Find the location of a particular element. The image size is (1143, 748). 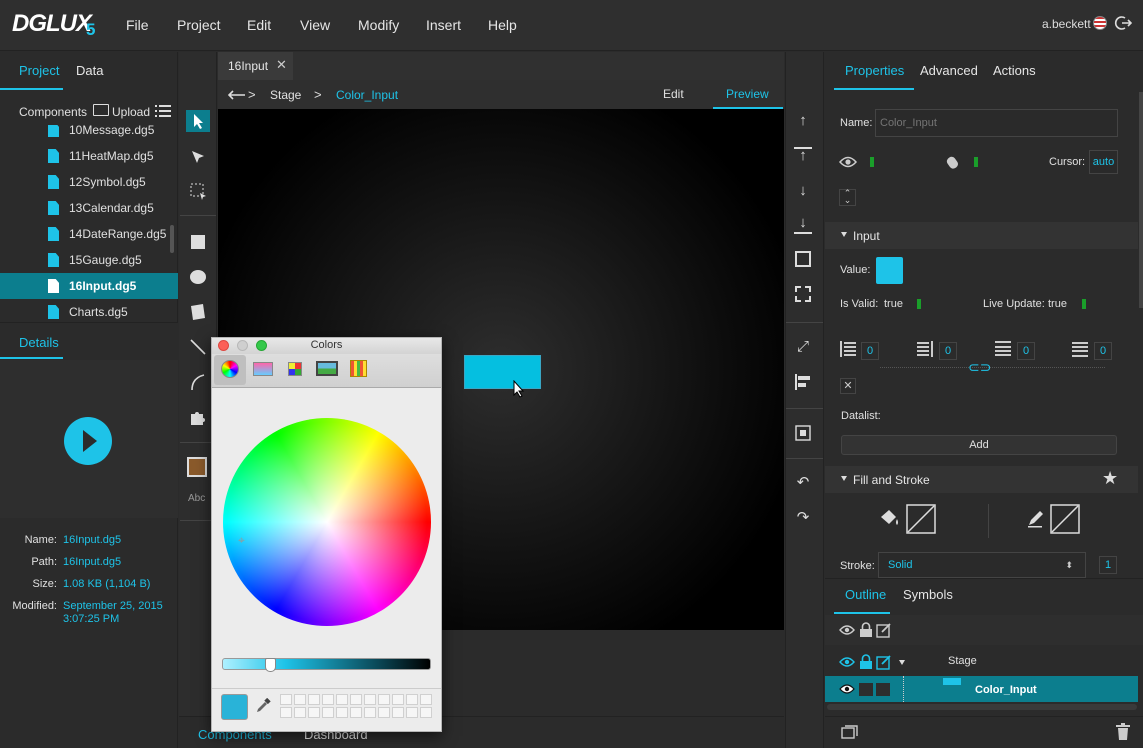

rectangle-tool-icon is located at coordinates (198, 242).